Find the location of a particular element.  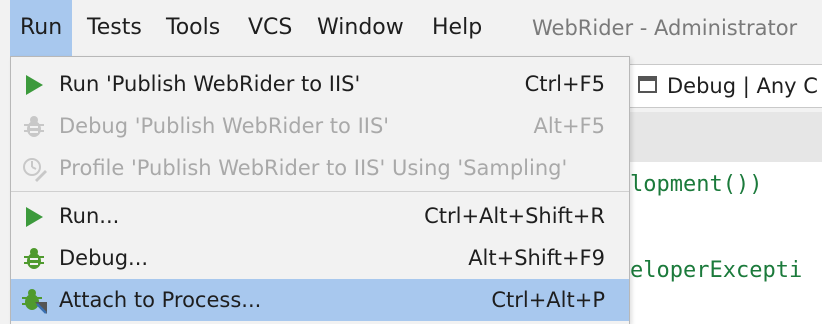

menu-item-run-publish: Run 'Publish WebRider to IIS' Ctrl+F5 is located at coordinates (320, 84).